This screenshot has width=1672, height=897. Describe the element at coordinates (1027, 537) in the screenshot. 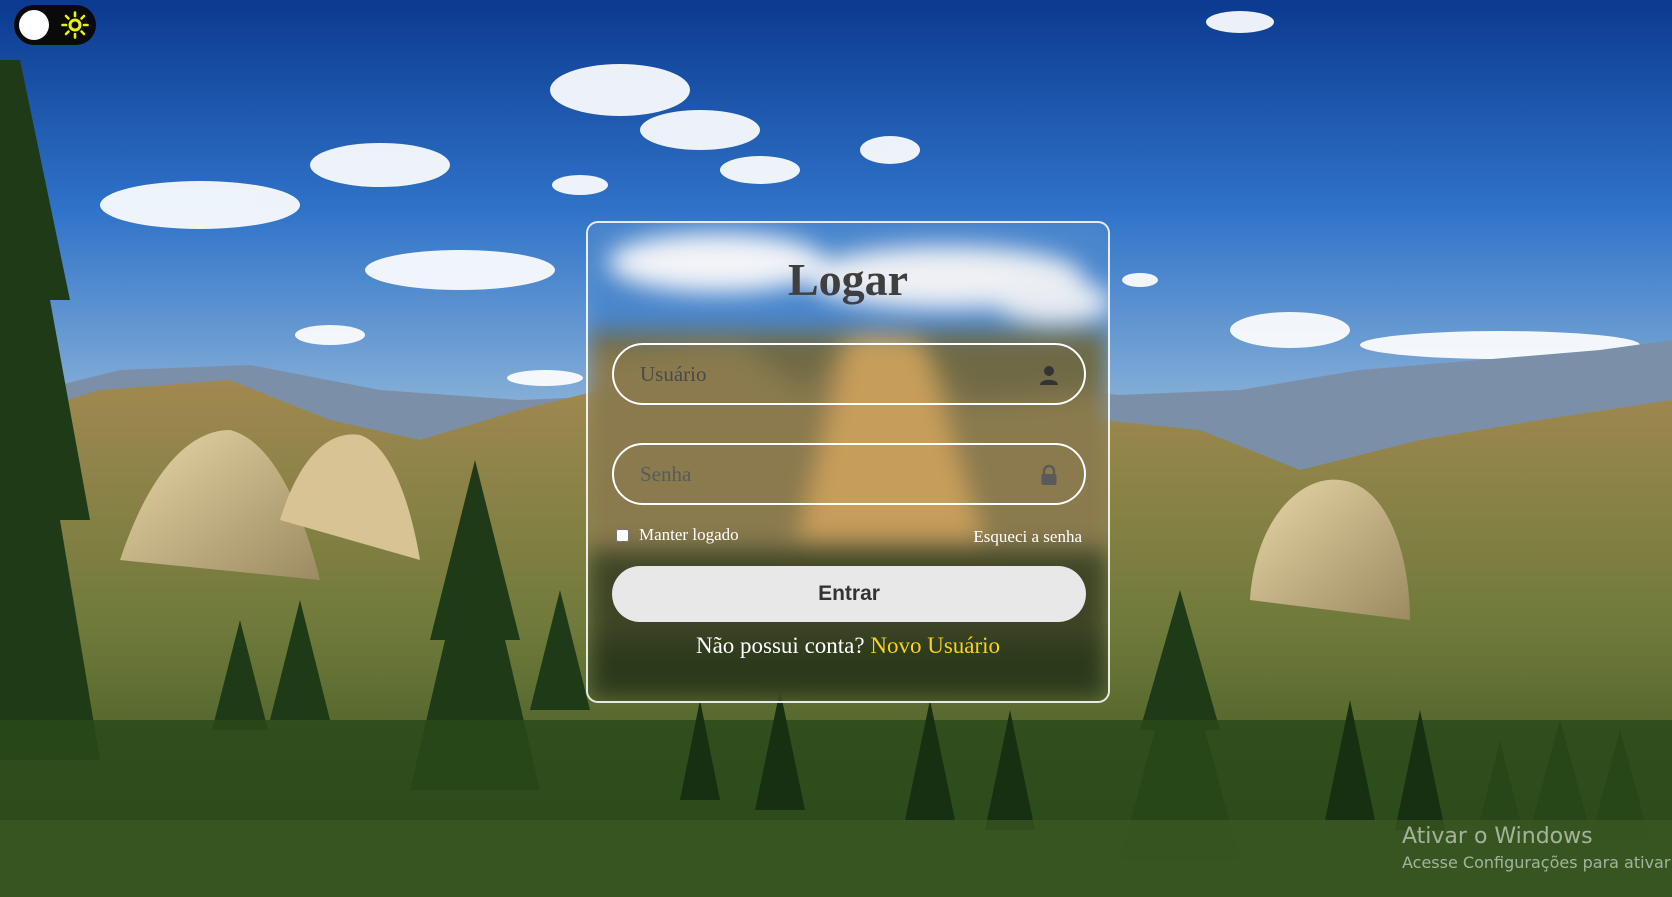

I see `forgot-password-link: Esqueci a senha` at that location.